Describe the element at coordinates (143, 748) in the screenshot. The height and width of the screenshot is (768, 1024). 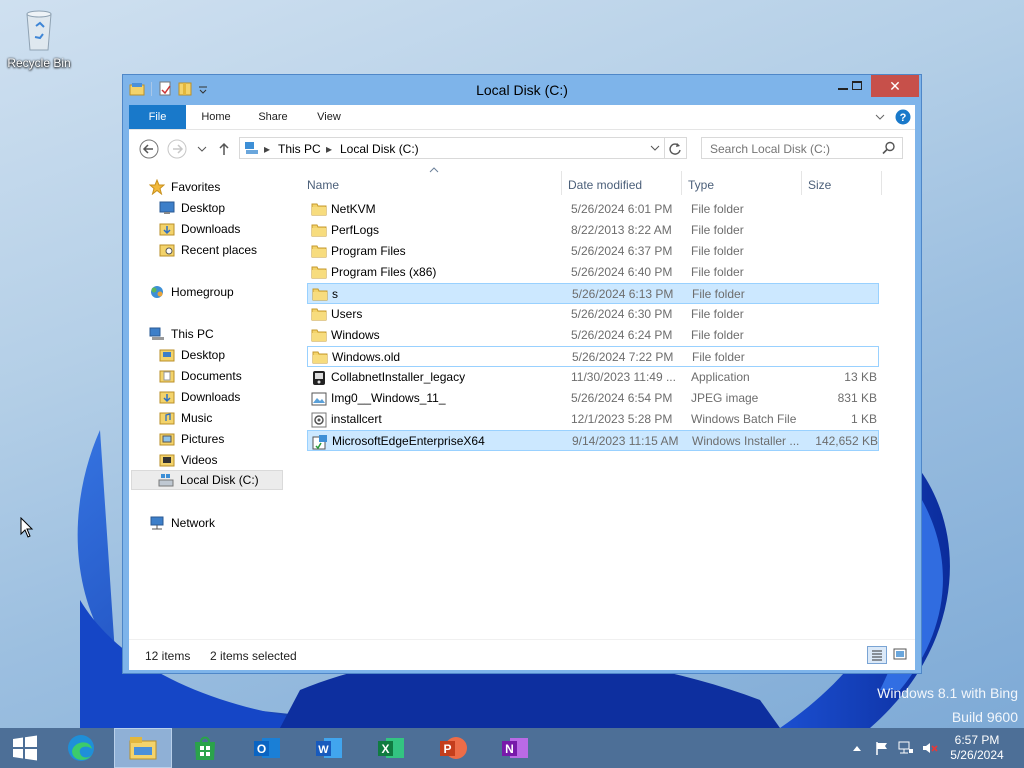
I see `taskbar-file-explorer` at that location.